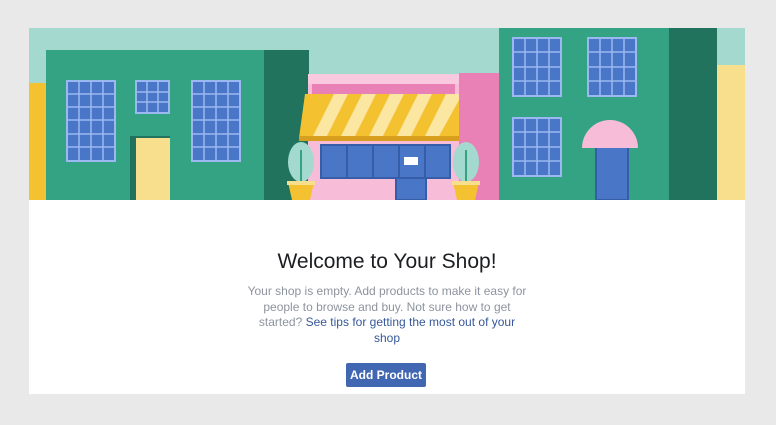  What do you see at coordinates (385, 161) in the screenshot?
I see `shop-window` at bounding box center [385, 161].